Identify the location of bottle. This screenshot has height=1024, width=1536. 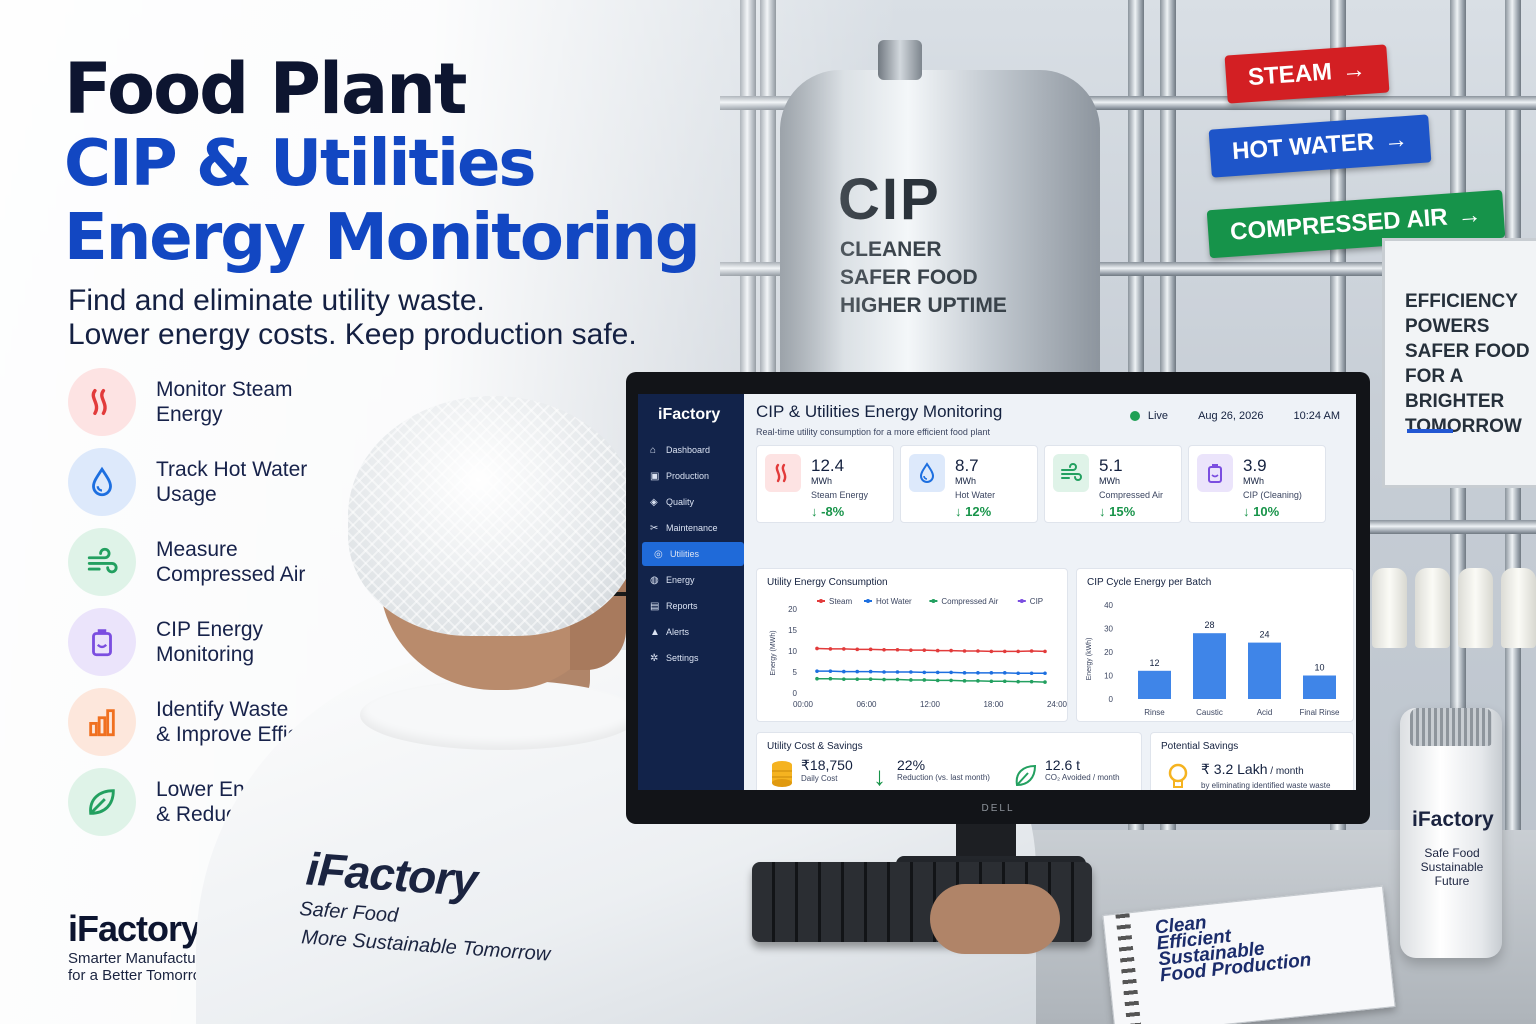
(1389, 608).